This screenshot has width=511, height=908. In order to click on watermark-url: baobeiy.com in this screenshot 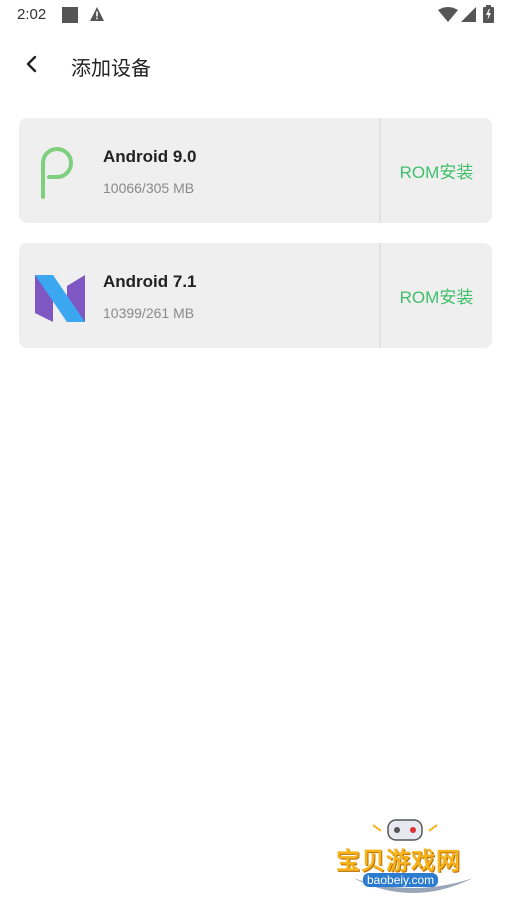, I will do `click(401, 880)`.